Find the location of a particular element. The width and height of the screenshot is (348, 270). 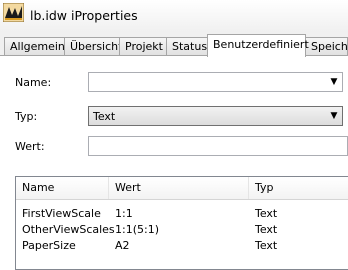

window-title: lb.idw iProperties is located at coordinates (84, 15).